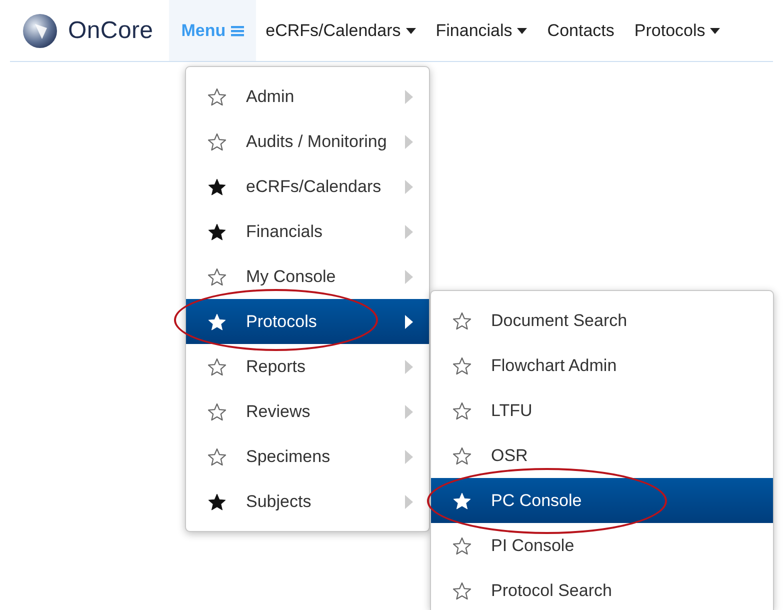 This screenshot has width=783, height=610. I want to click on nav-tab: eCRFs/Calendars, so click(341, 30).